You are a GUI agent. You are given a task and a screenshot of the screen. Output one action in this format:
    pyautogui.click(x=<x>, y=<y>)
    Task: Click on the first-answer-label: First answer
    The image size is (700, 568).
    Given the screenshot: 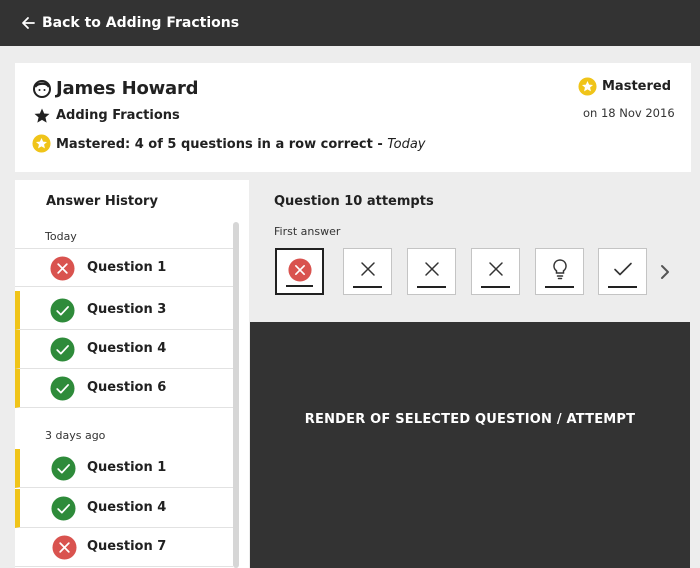 What is the action you would take?
    pyautogui.click(x=307, y=231)
    